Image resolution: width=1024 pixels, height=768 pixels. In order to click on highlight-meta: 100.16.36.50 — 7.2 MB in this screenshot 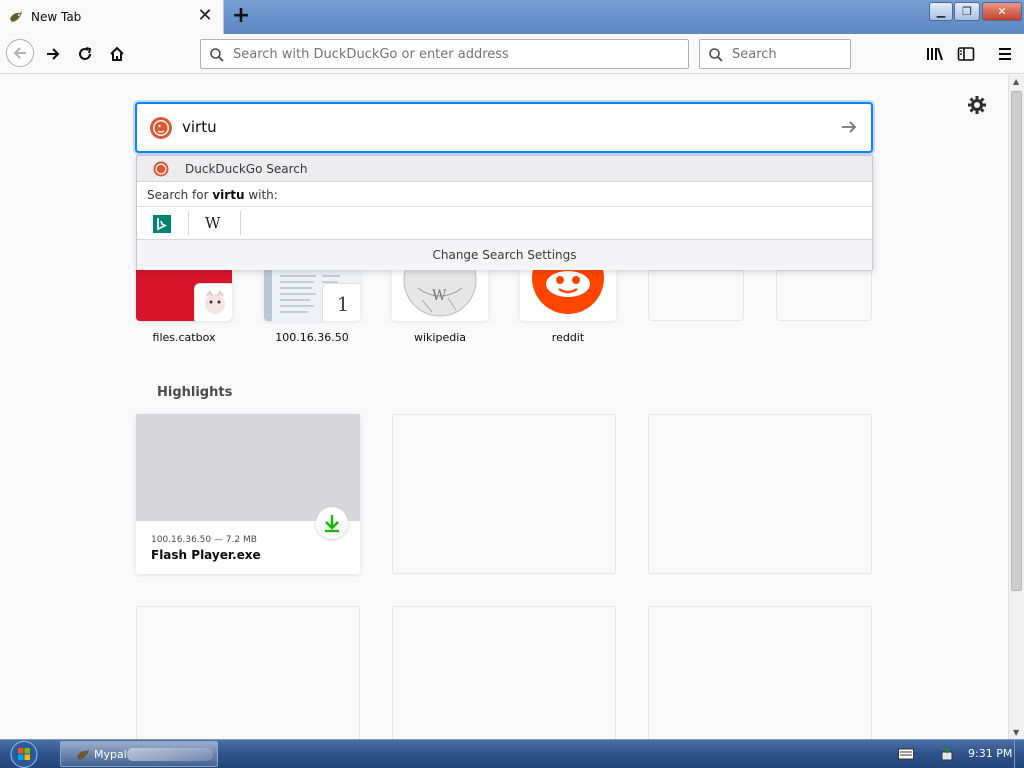, I will do `click(204, 540)`.